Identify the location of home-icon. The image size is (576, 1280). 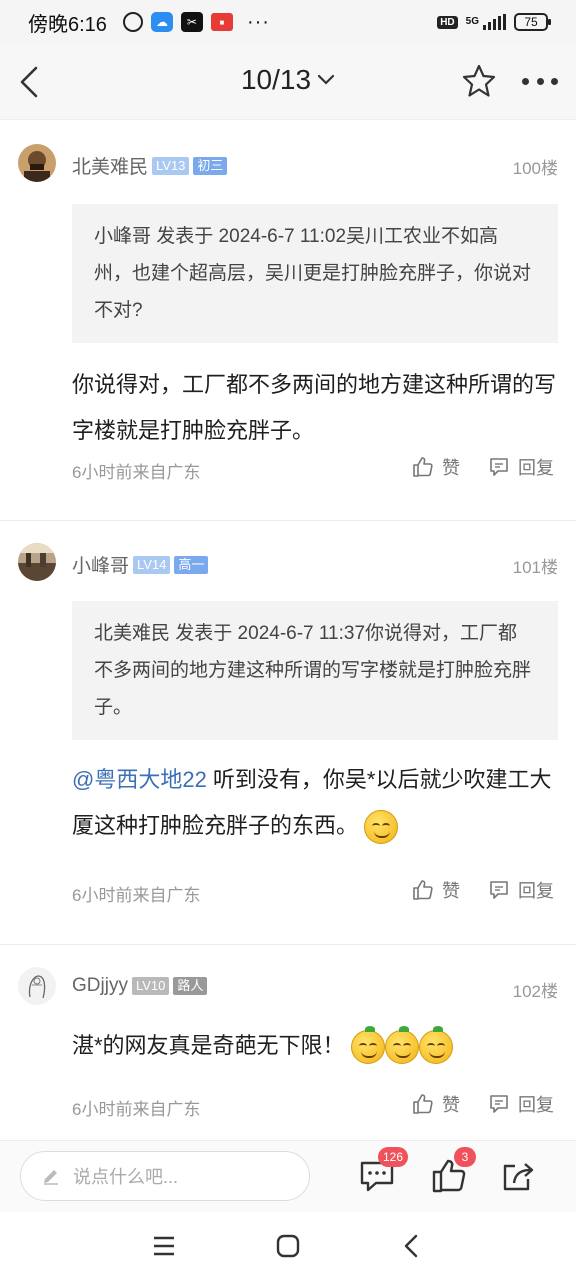
(288, 1246).